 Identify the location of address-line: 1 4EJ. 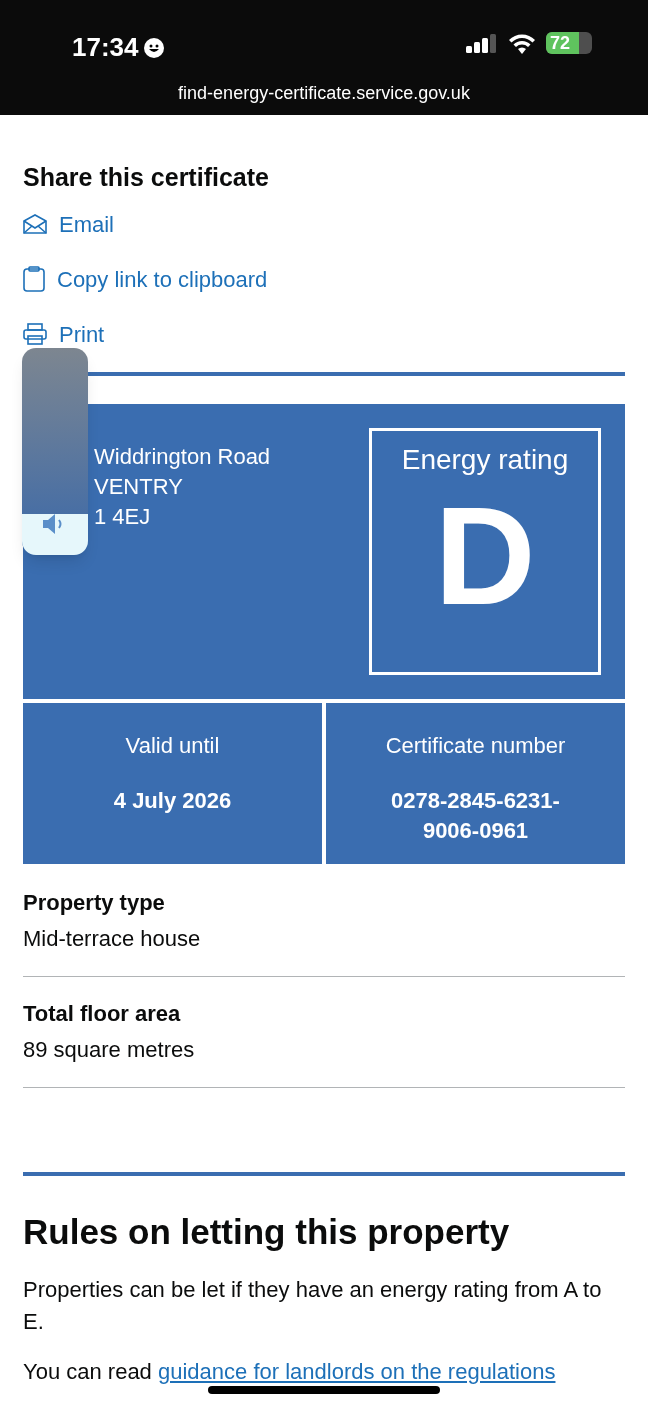
(123, 517).